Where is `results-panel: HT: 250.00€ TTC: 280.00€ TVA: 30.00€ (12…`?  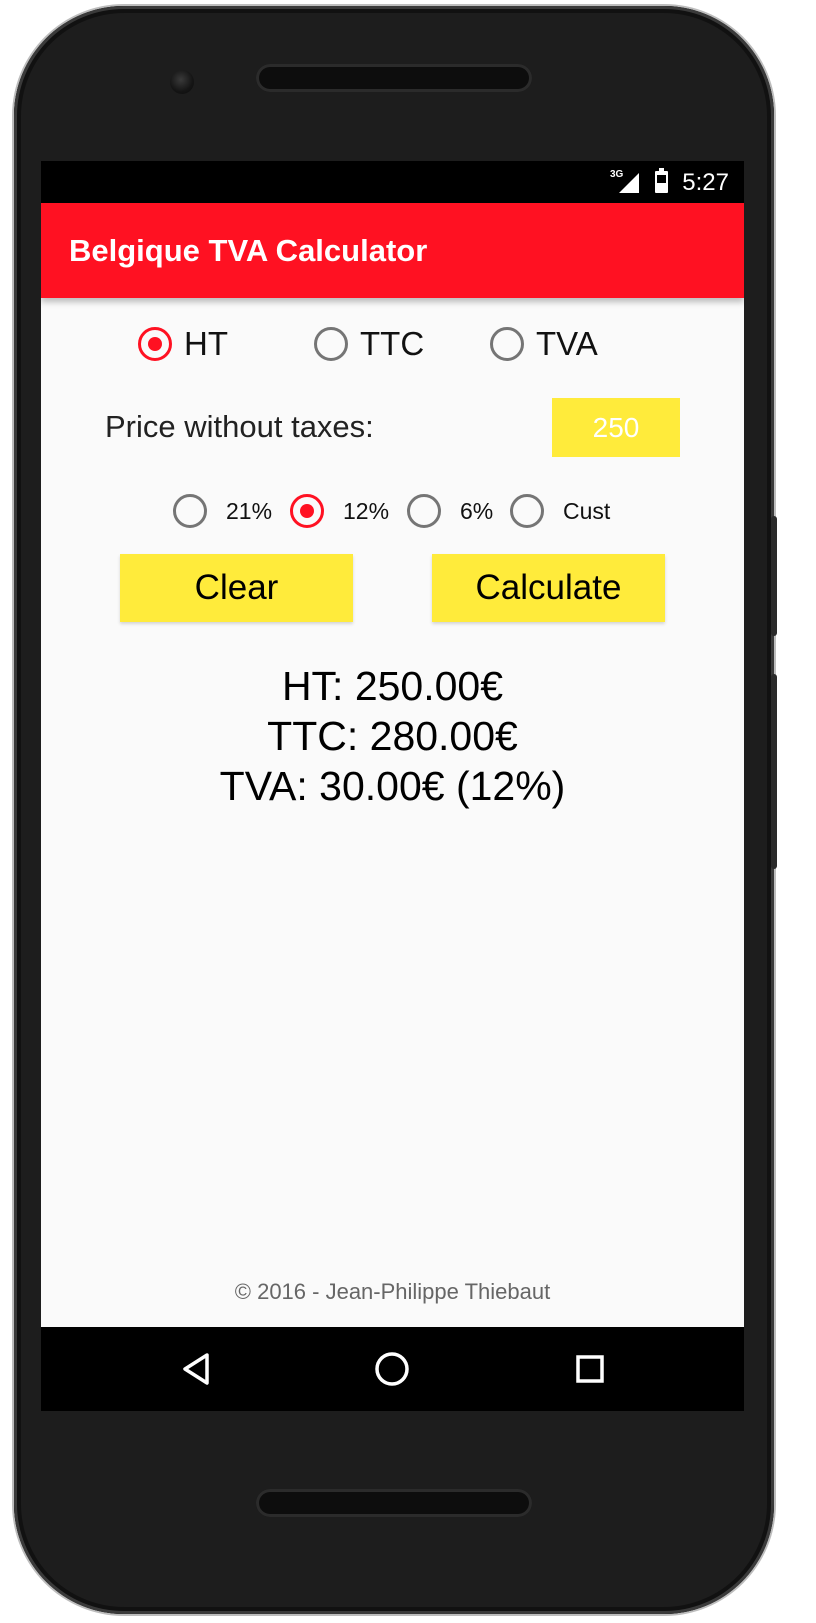
results-panel: HT: 250.00€ TTC: 280.00€ TVA: 30.00€ (12… is located at coordinates (392, 736).